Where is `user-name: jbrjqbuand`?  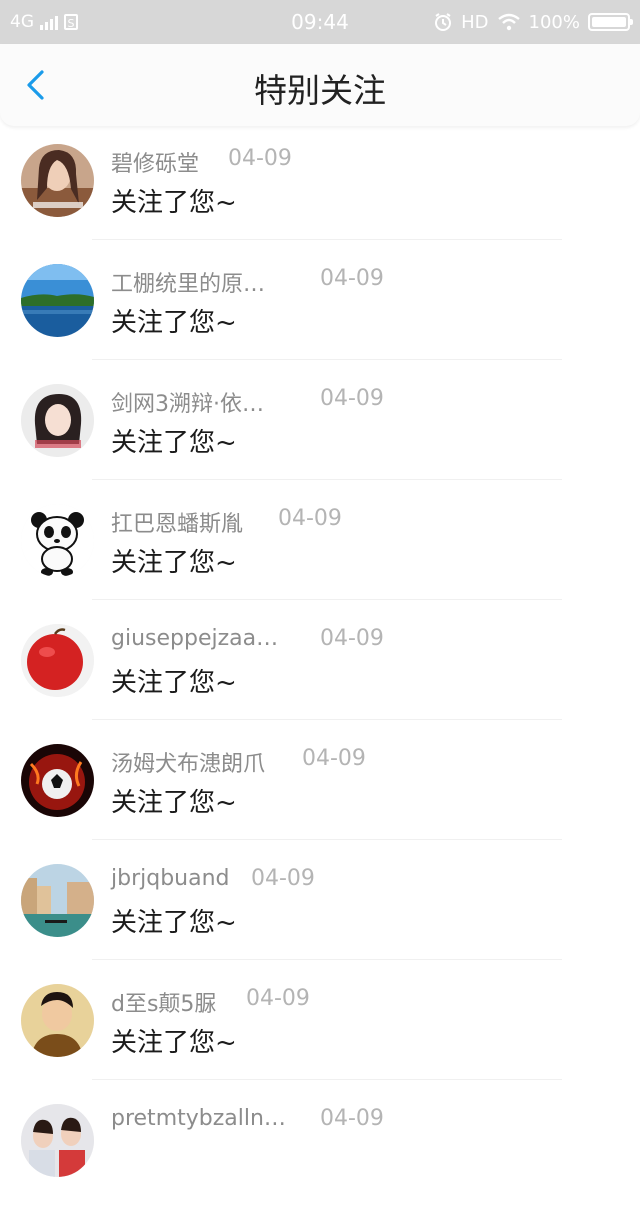
user-name: jbrjqbuand is located at coordinates (170, 878).